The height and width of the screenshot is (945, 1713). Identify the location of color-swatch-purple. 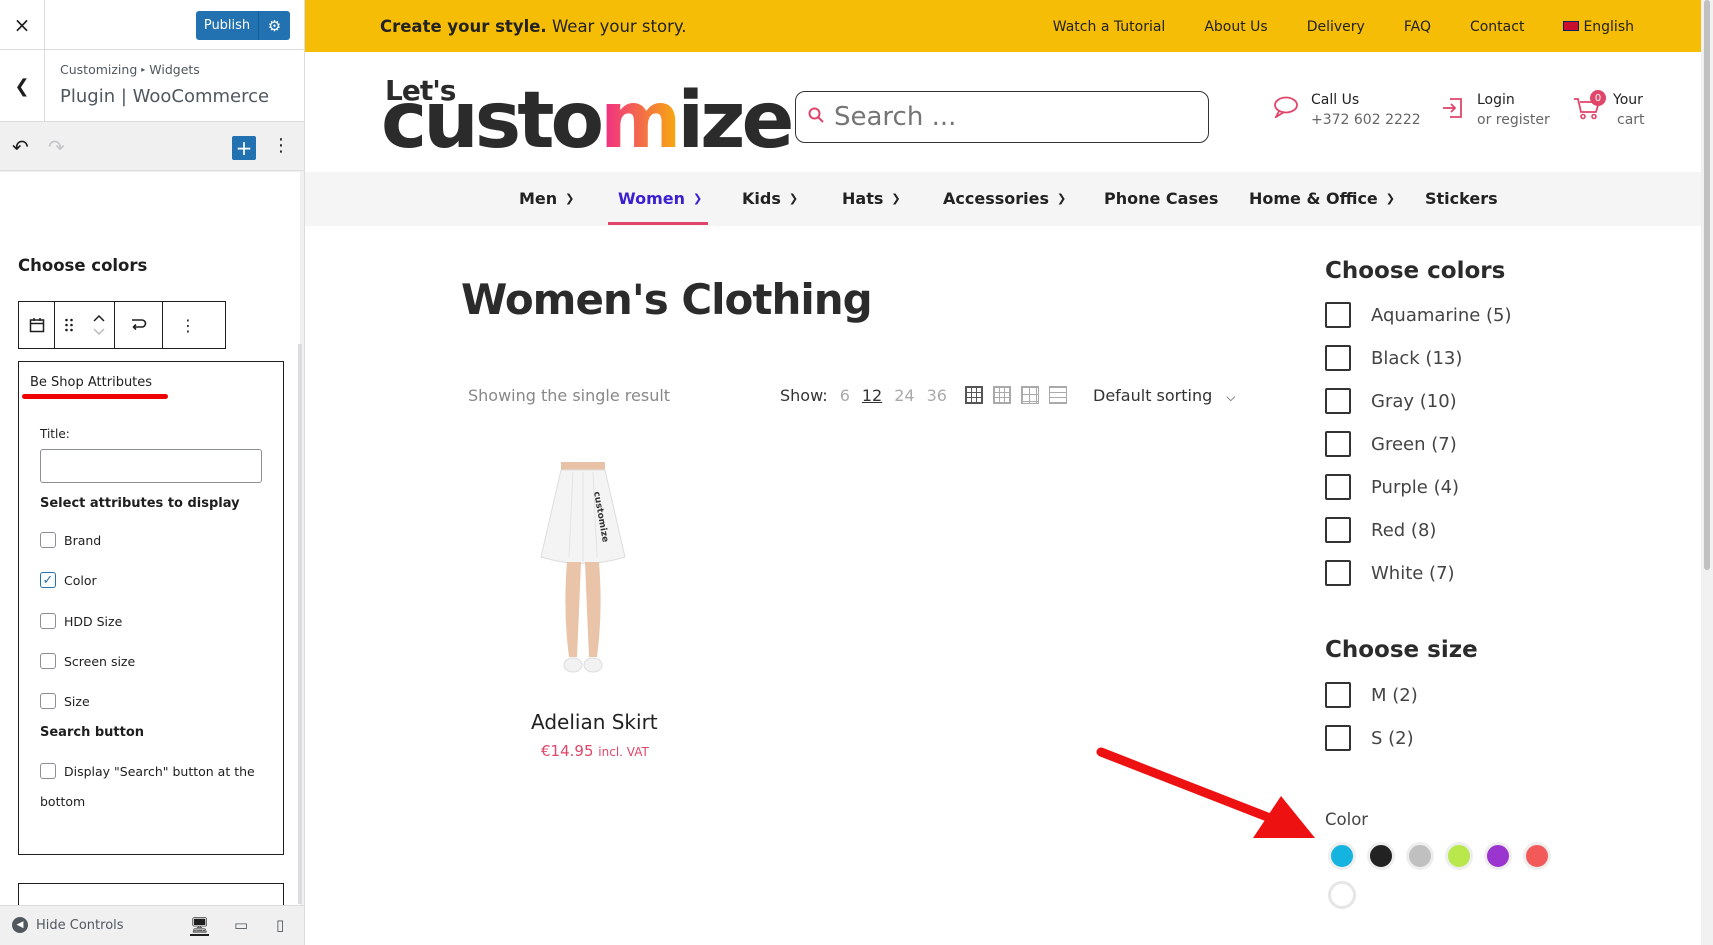
(1498, 856).